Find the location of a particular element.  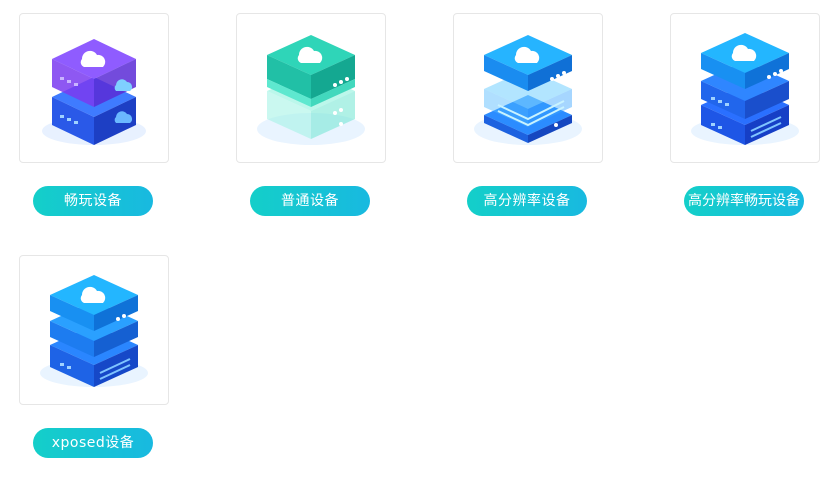

device-label-play: 畅玩设备 is located at coordinates (93, 201).